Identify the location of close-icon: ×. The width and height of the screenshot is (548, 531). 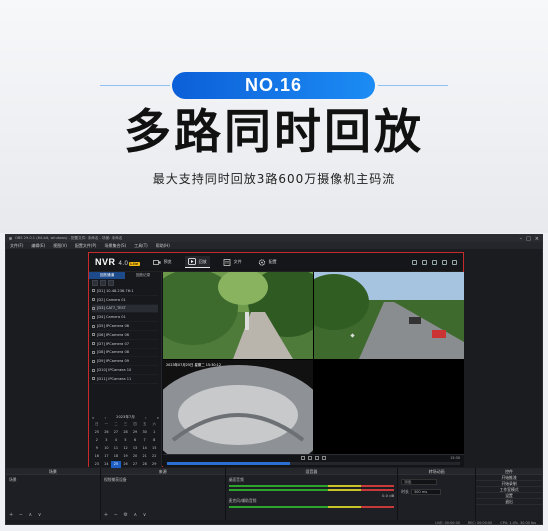
(537, 239).